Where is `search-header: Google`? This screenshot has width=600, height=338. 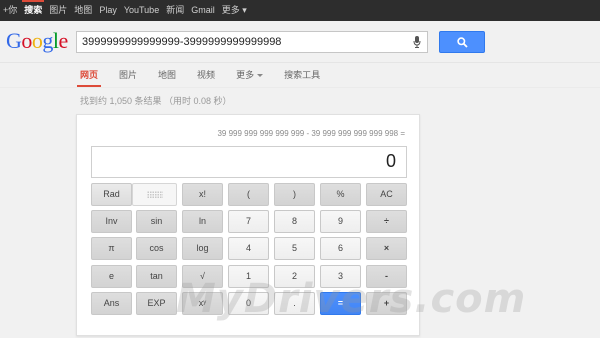
search-header: Google is located at coordinates (300, 42).